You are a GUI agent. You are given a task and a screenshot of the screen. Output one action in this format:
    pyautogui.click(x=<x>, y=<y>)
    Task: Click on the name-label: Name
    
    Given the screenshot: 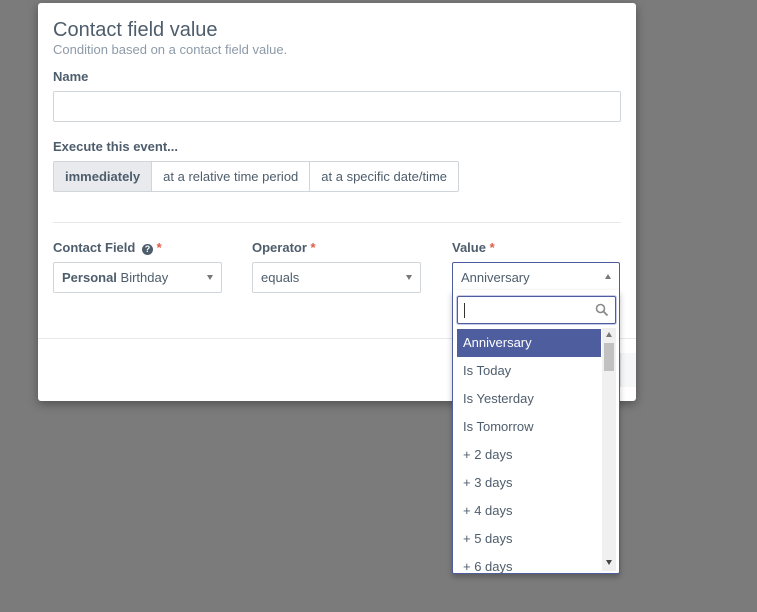 What is the action you would take?
    pyautogui.click(x=71, y=76)
    